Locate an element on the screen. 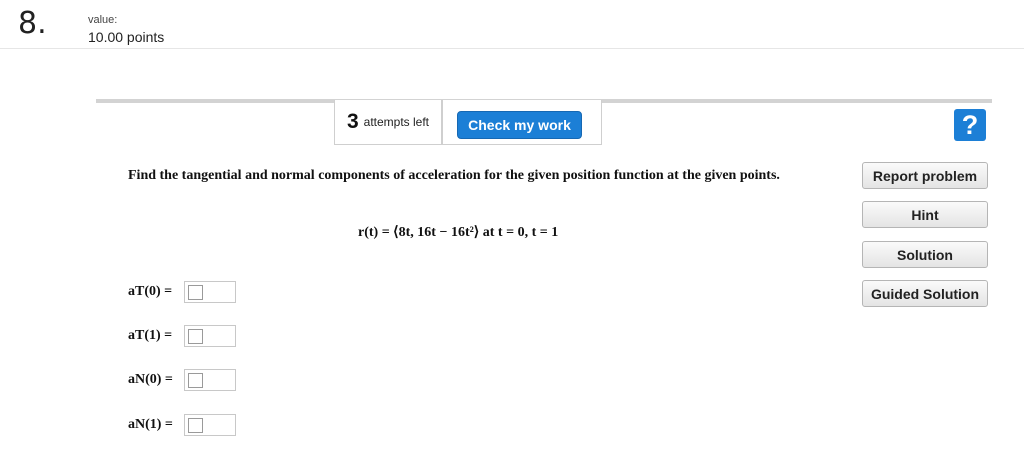 The width and height of the screenshot is (1024, 464). position-function: r(t) = ⟨8t, 16t − 16t²⟩ at t = 0, t = 1 is located at coordinates (458, 232).